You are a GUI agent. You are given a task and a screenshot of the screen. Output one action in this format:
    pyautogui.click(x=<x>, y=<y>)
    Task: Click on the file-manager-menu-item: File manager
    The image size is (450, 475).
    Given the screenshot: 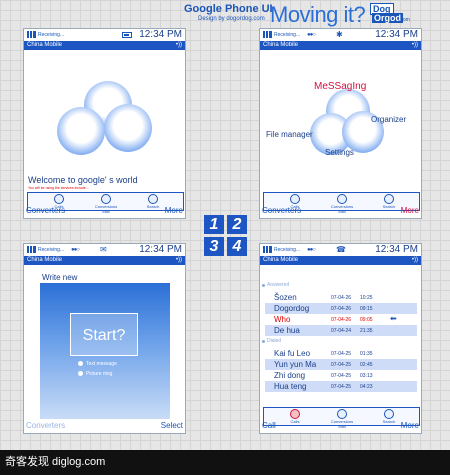 What is the action you would take?
    pyautogui.click(x=289, y=134)
    